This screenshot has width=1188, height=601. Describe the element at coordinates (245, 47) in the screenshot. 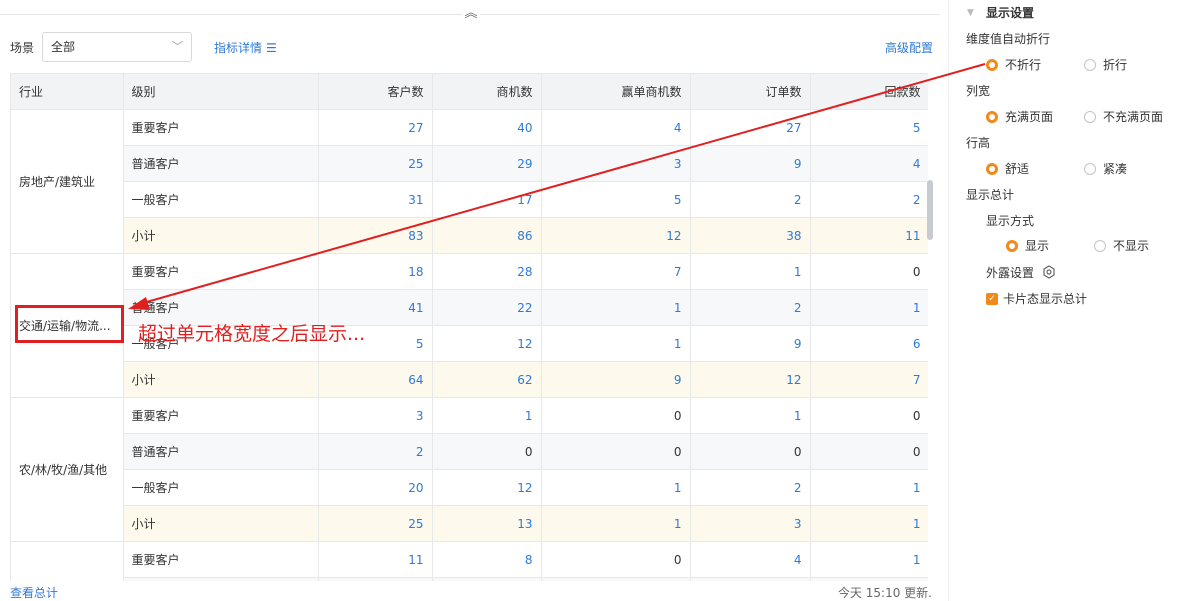

I see `metric-details-link: 指标详情 ☰` at that location.